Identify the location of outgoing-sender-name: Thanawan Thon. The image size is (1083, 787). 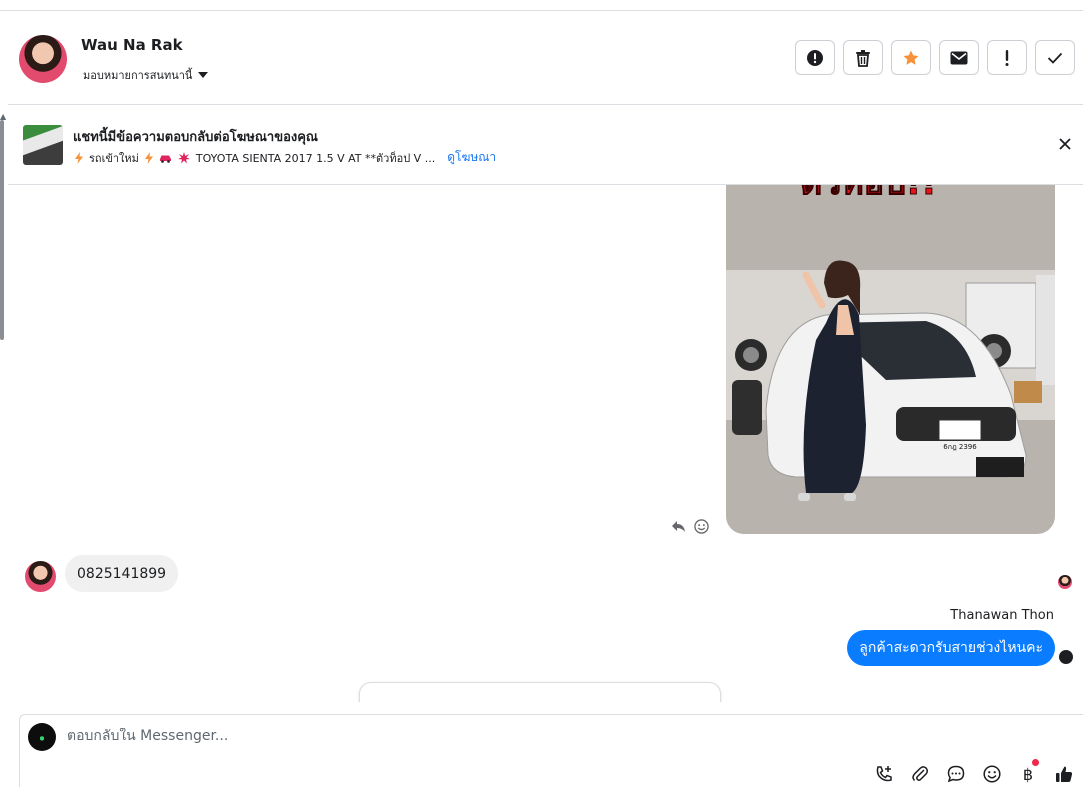
(1002, 615).